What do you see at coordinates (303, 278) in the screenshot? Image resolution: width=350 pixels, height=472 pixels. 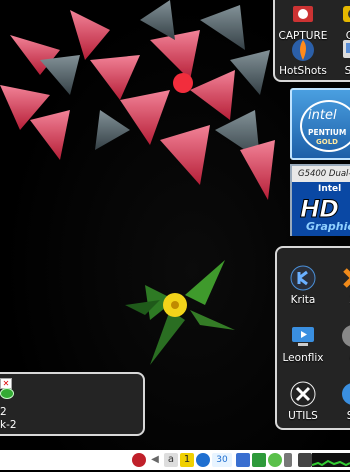 I see `krita-icon` at bounding box center [303, 278].